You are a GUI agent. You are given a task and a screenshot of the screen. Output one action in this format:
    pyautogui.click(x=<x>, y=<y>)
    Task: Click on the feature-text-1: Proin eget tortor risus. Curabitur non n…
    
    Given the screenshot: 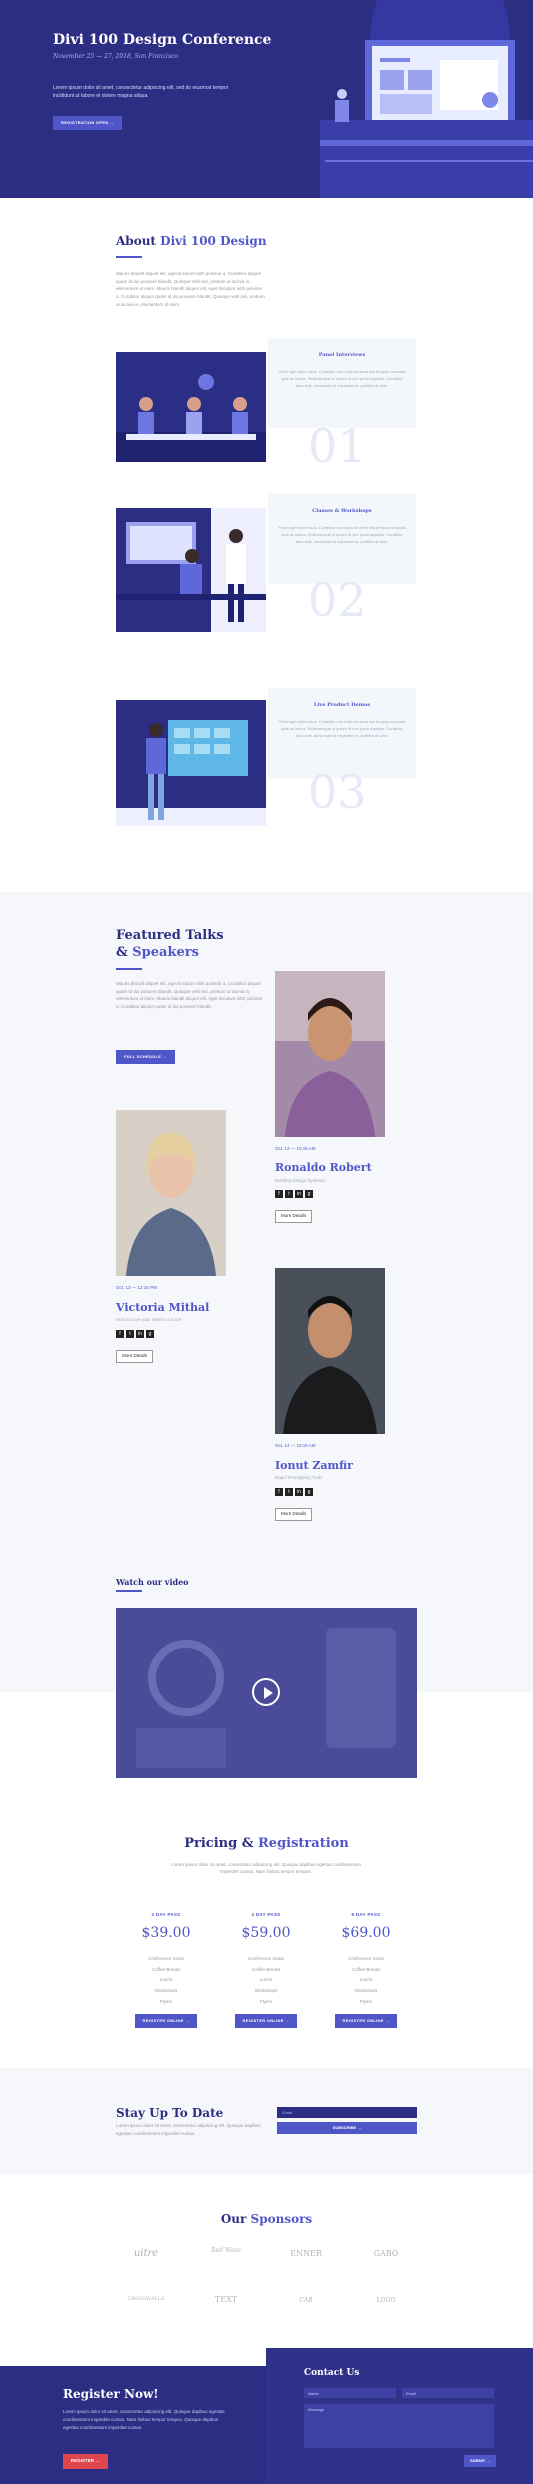 What is the action you would take?
    pyautogui.click(x=342, y=378)
    